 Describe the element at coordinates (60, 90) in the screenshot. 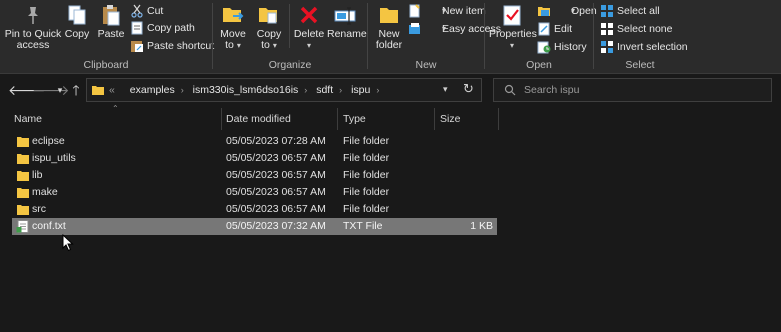

I see `recent-locations-chevron-icon: ▾` at that location.